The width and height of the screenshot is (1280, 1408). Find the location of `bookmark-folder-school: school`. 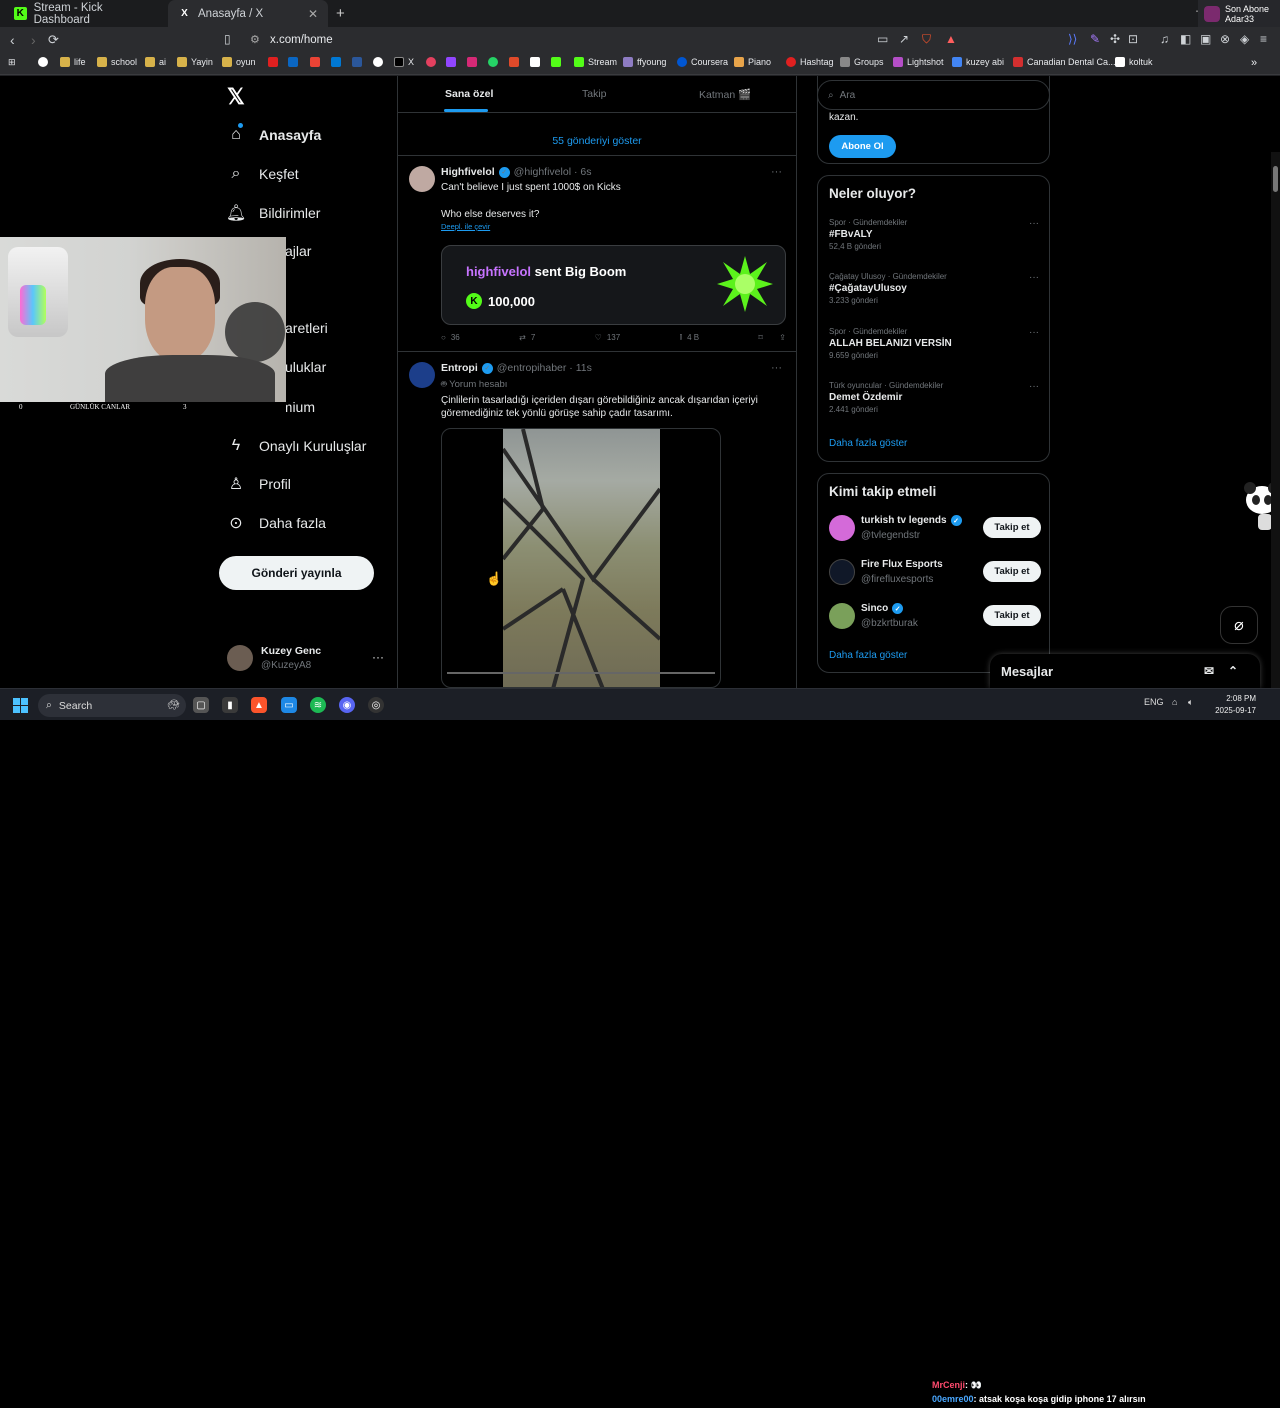

bookmark-folder-school: school is located at coordinates (117, 62).